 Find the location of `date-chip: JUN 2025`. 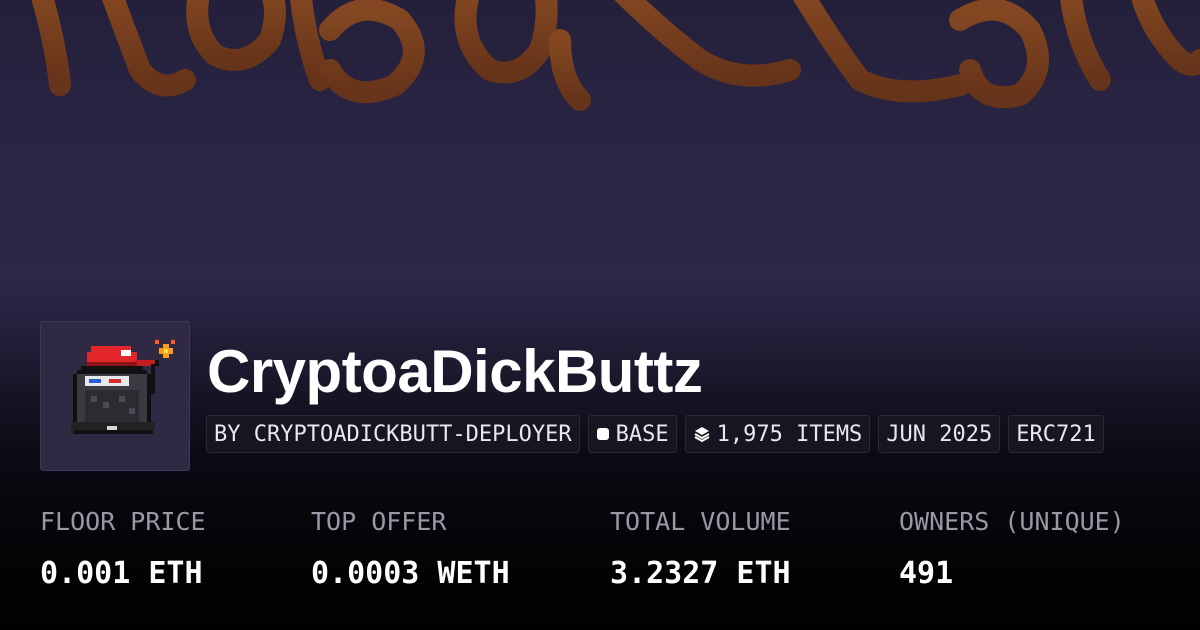

date-chip: JUN 2025 is located at coordinates (939, 434).